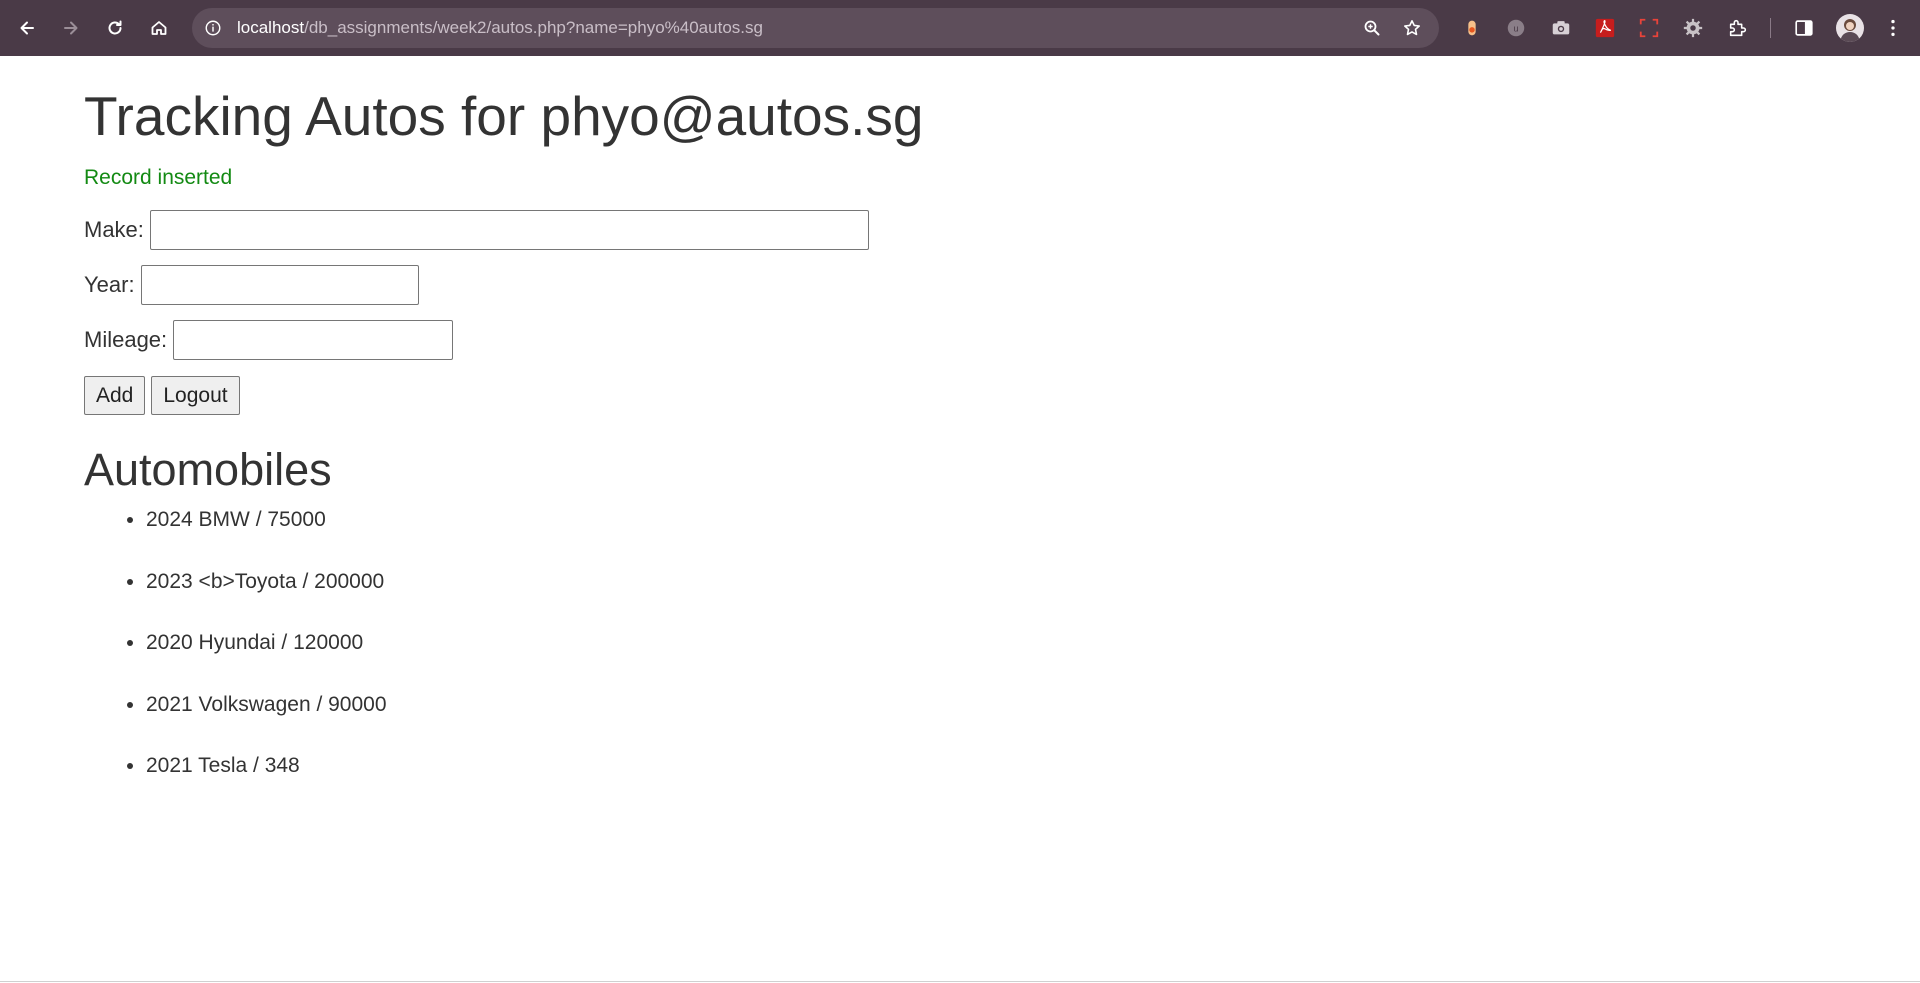 This screenshot has height=983, width=1920. What do you see at coordinates (1850, 28) in the screenshot?
I see `profile-avatar` at bounding box center [1850, 28].